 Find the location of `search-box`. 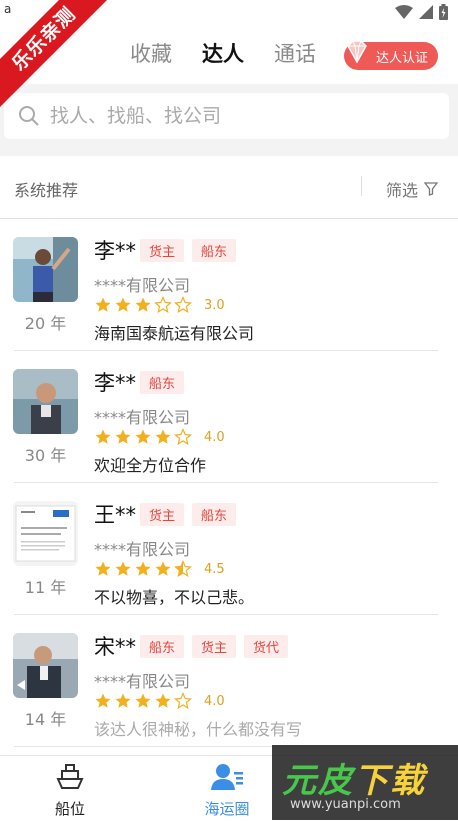

search-box is located at coordinates (226, 116).